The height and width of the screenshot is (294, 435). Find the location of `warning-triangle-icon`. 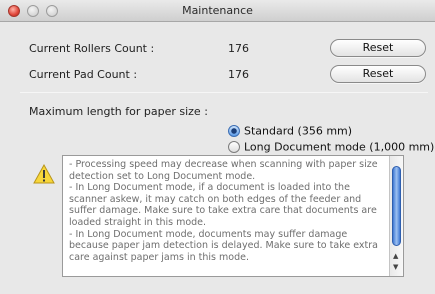

warning-triangle-icon is located at coordinates (44, 174).